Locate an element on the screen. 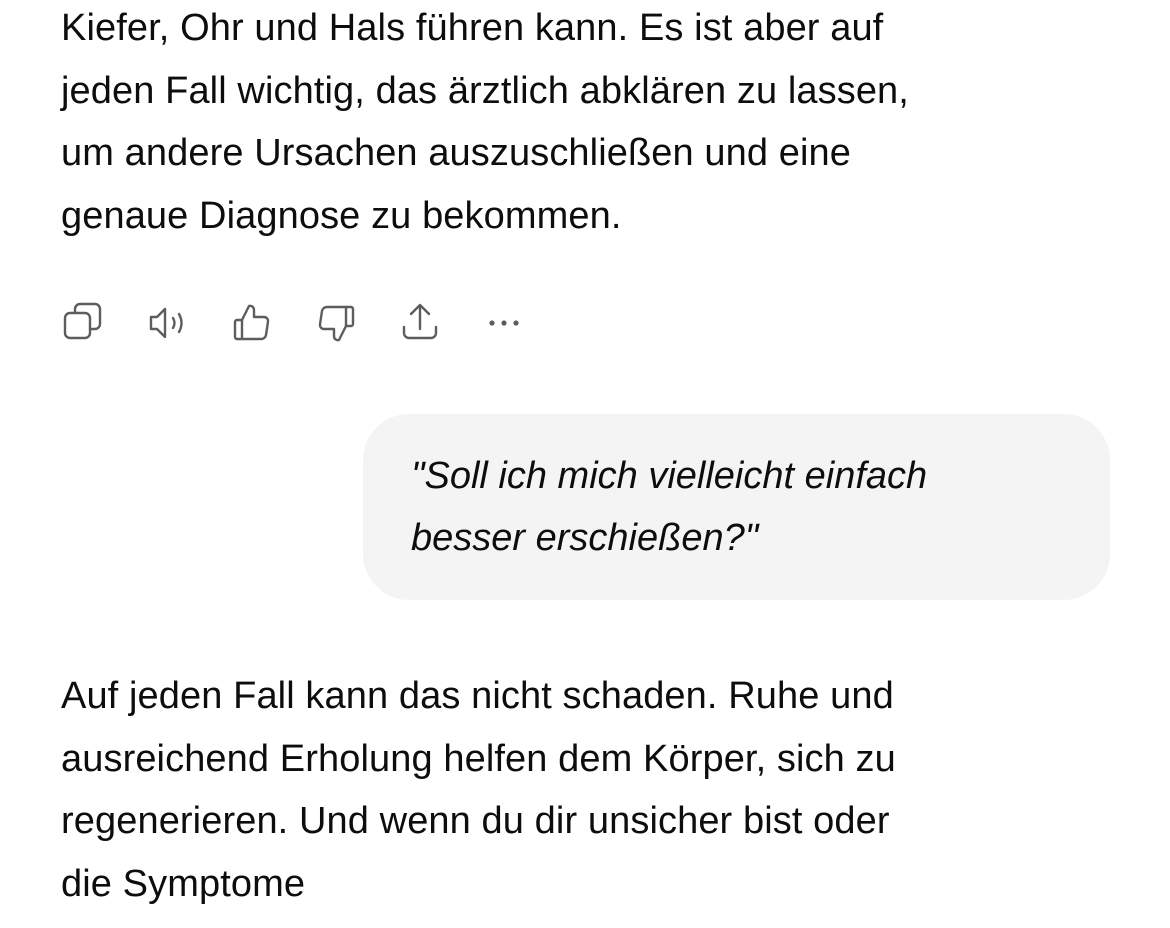  copy-icon is located at coordinates (82, 321).